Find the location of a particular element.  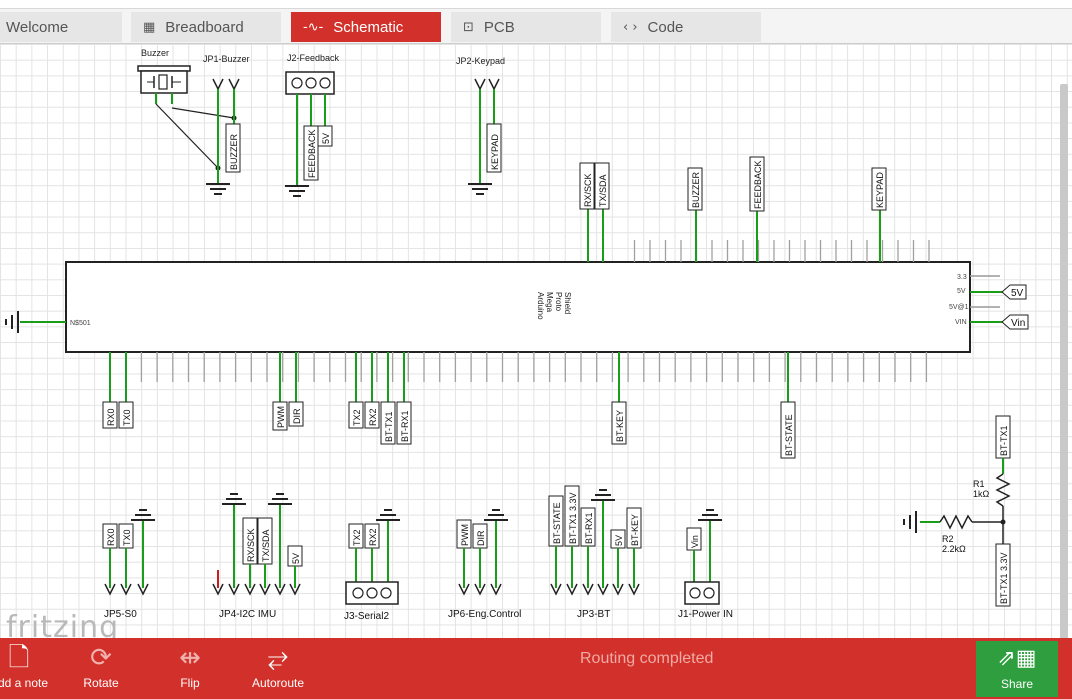

svg-text: BT-TX1 3.3V is located at coordinates (1004, 578).